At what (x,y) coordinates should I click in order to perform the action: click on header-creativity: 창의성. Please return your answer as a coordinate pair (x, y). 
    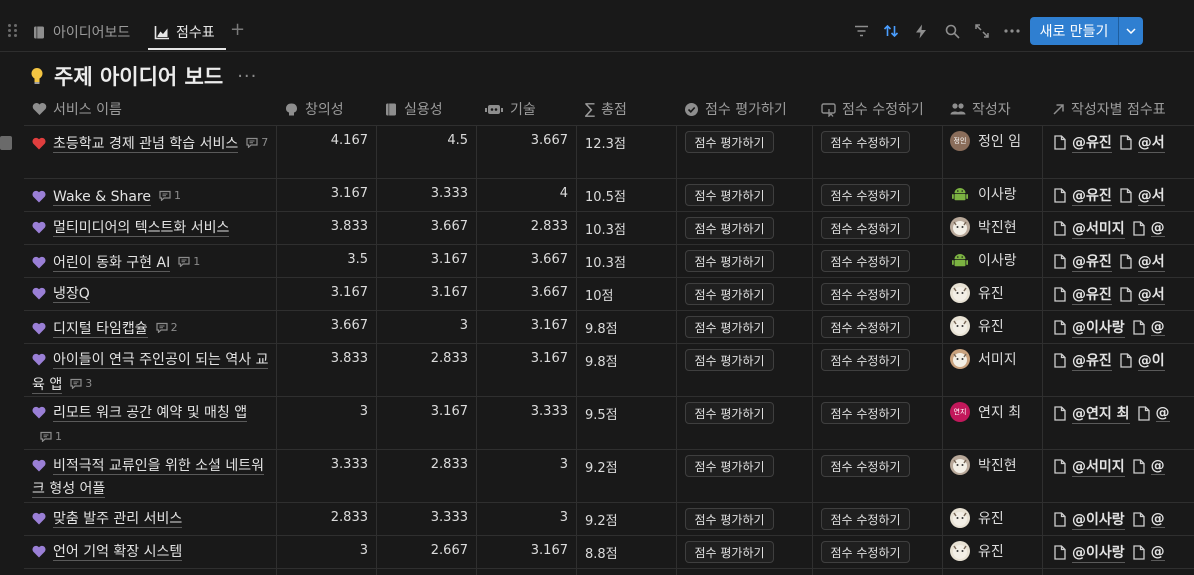
    Looking at the image, I should click on (314, 109).